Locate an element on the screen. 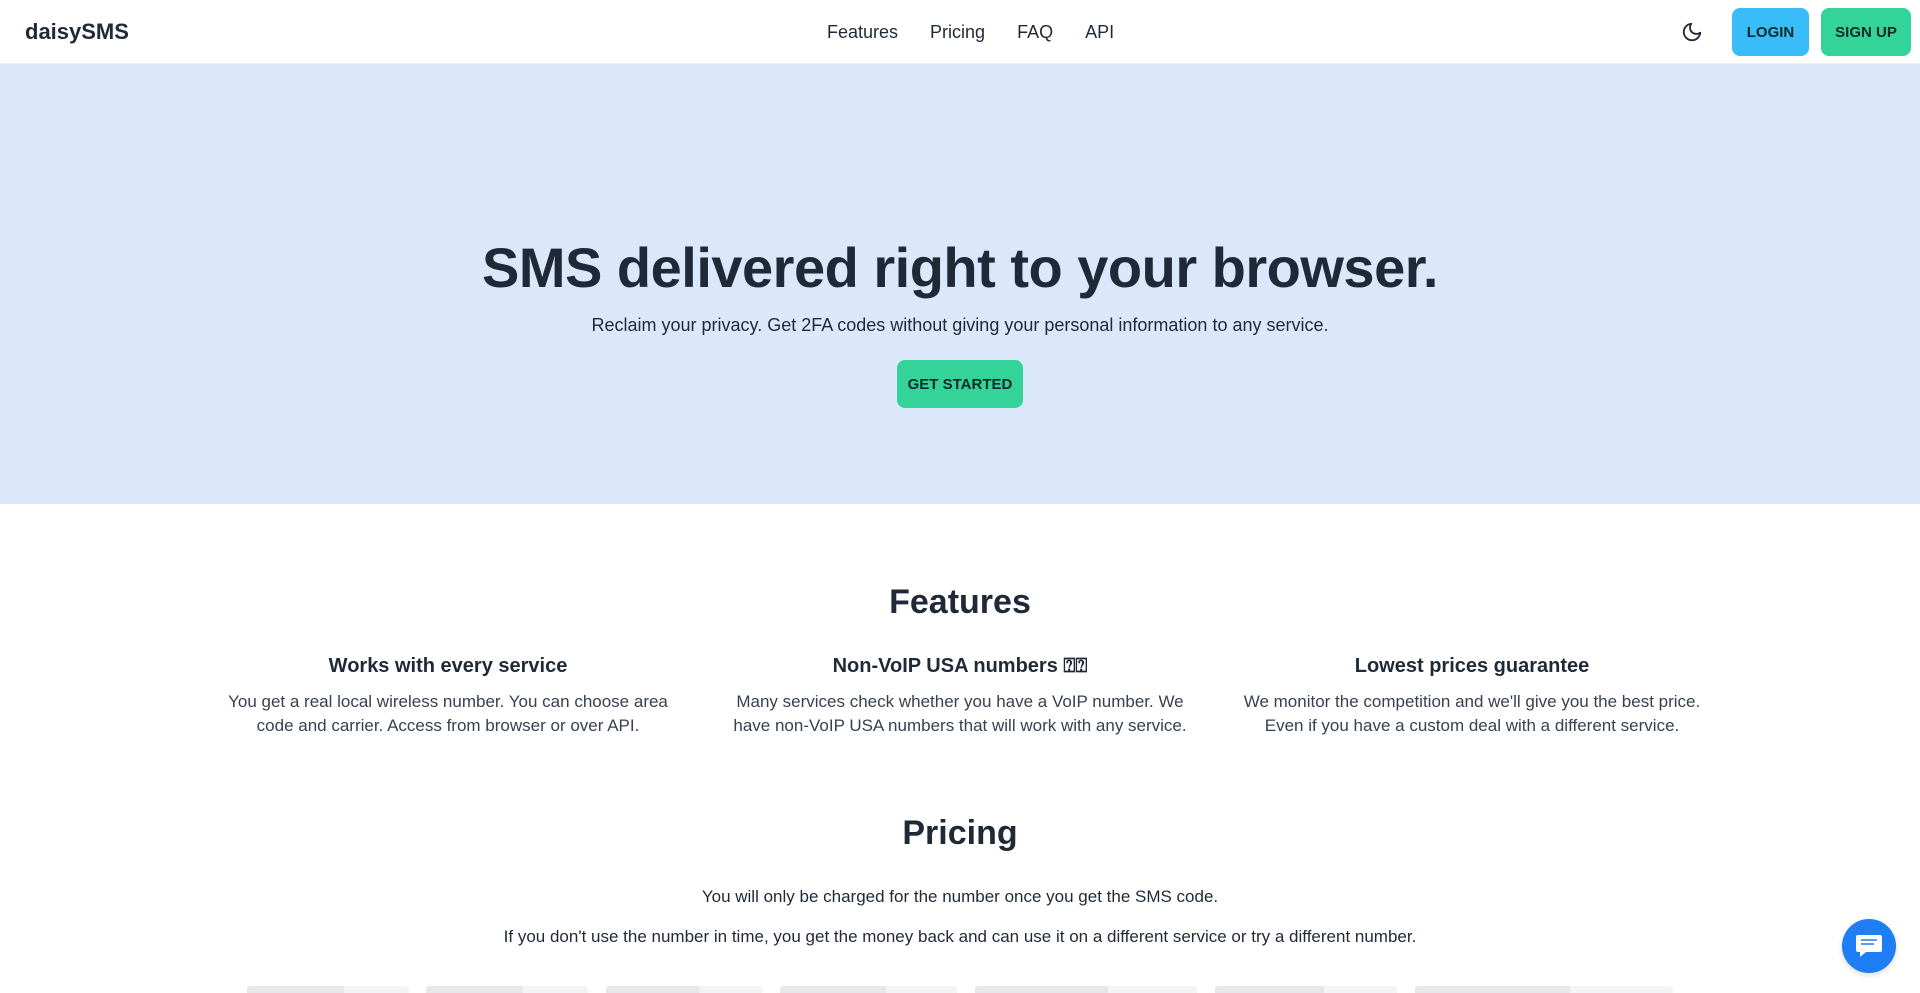 The height and width of the screenshot is (993, 1920). nav-link-pricing: Pricing is located at coordinates (957, 32).